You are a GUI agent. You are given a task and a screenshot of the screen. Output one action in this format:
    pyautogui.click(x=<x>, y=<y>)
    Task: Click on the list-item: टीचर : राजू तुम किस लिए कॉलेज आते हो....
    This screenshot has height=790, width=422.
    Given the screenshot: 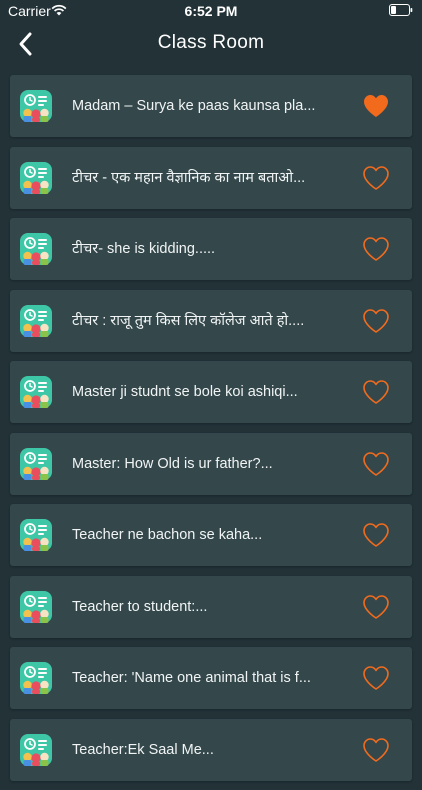 What is the action you would take?
    pyautogui.click(x=211, y=320)
    